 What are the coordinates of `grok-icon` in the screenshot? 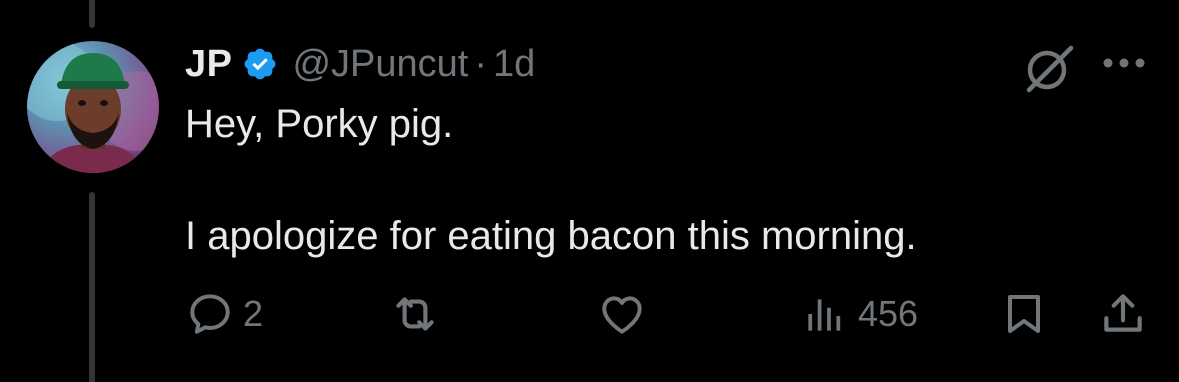 It's located at (1049, 68).